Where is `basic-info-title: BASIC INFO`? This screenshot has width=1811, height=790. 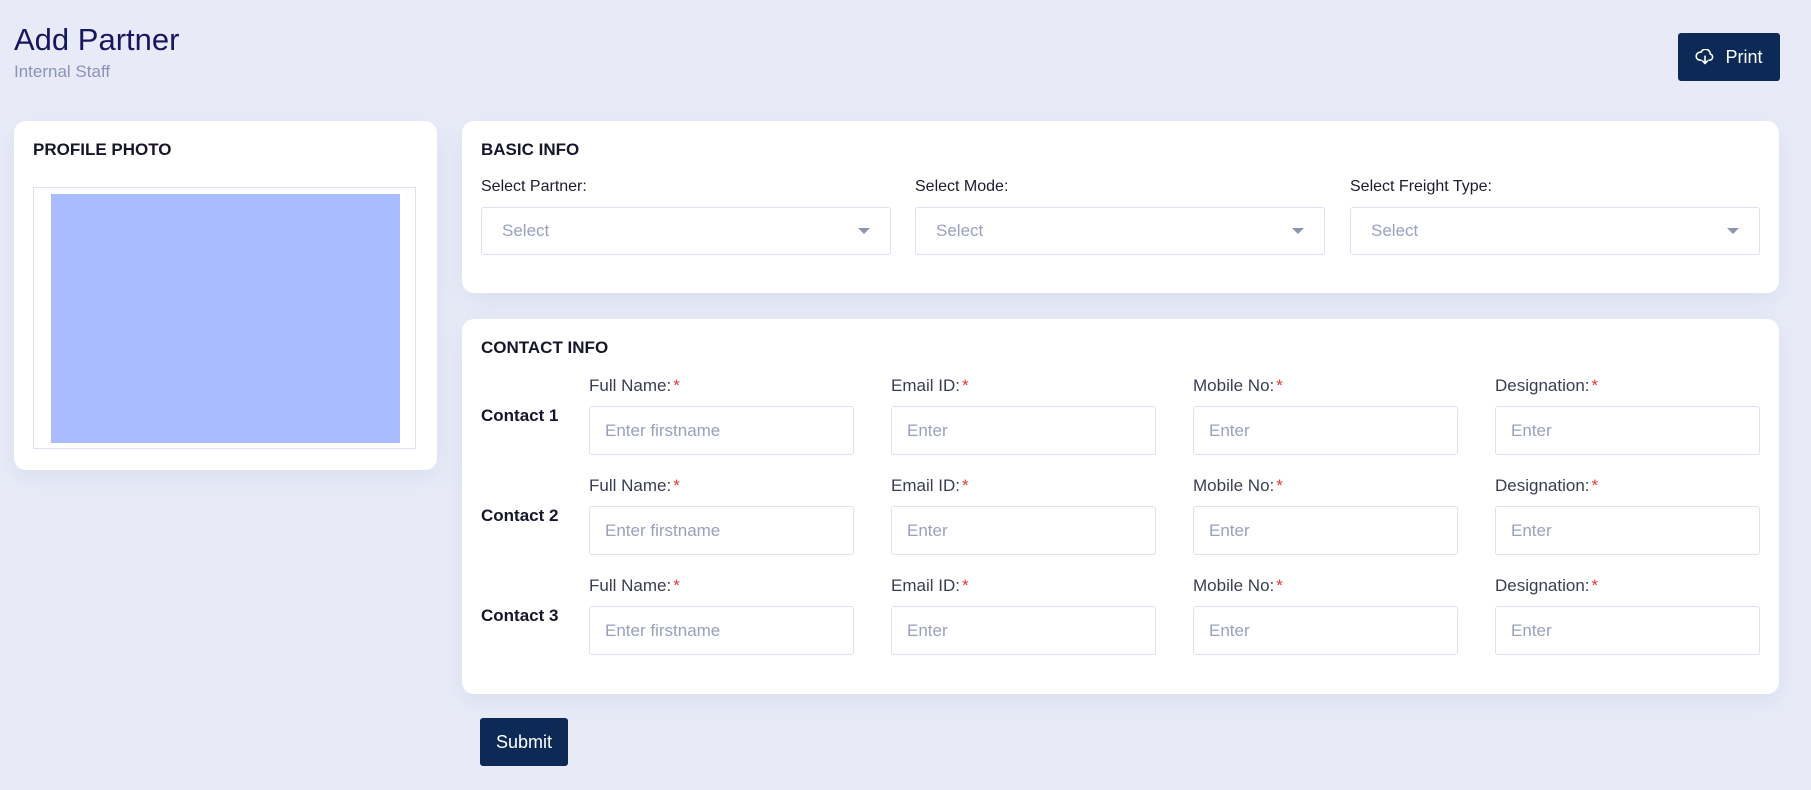
basic-info-title: BASIC INFO is located at coordinates (530, 149).